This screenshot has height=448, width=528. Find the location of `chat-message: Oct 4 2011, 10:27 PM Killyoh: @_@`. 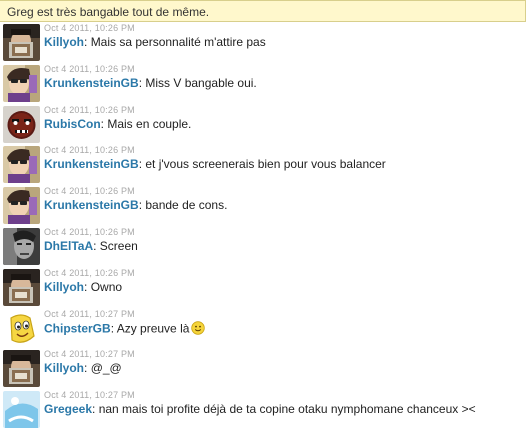

chat-message: Oct 4 2011, 10:27 PM Killyoh: @_@ is located at coordinates (264, 368).